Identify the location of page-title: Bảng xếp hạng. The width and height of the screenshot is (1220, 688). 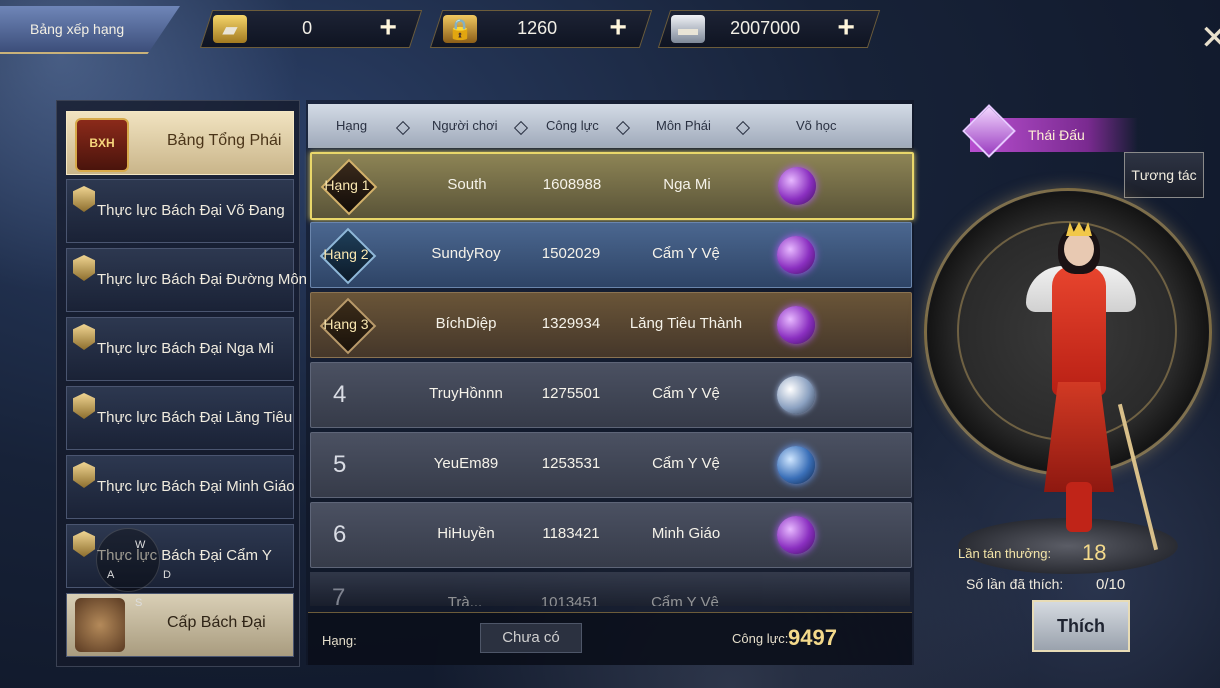
(77, 29).